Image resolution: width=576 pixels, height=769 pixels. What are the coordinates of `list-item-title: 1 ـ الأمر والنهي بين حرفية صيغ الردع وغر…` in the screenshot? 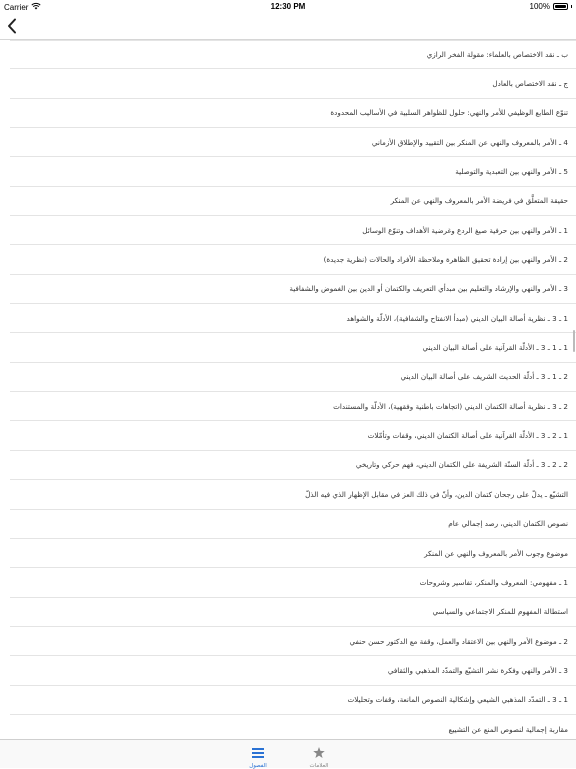 It's located at (465, 230).